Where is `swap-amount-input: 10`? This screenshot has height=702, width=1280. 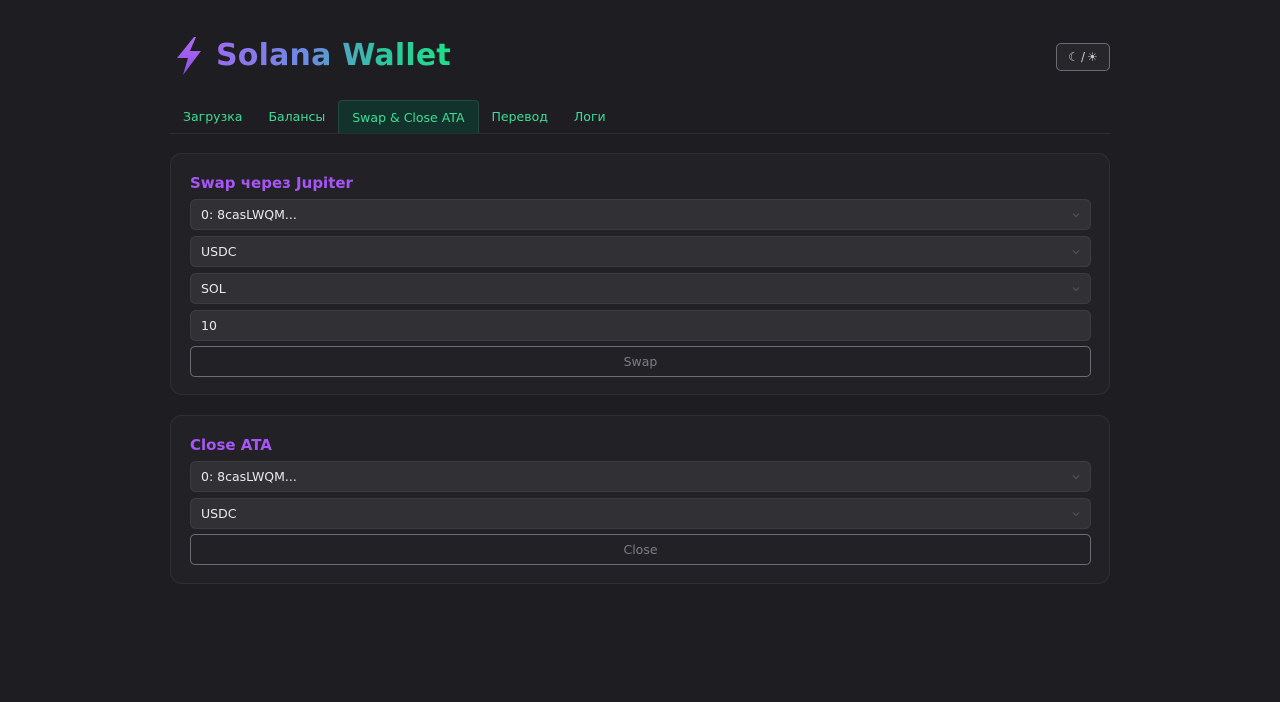 swap-amount-input: 10 is located at coordinates (640, 325).